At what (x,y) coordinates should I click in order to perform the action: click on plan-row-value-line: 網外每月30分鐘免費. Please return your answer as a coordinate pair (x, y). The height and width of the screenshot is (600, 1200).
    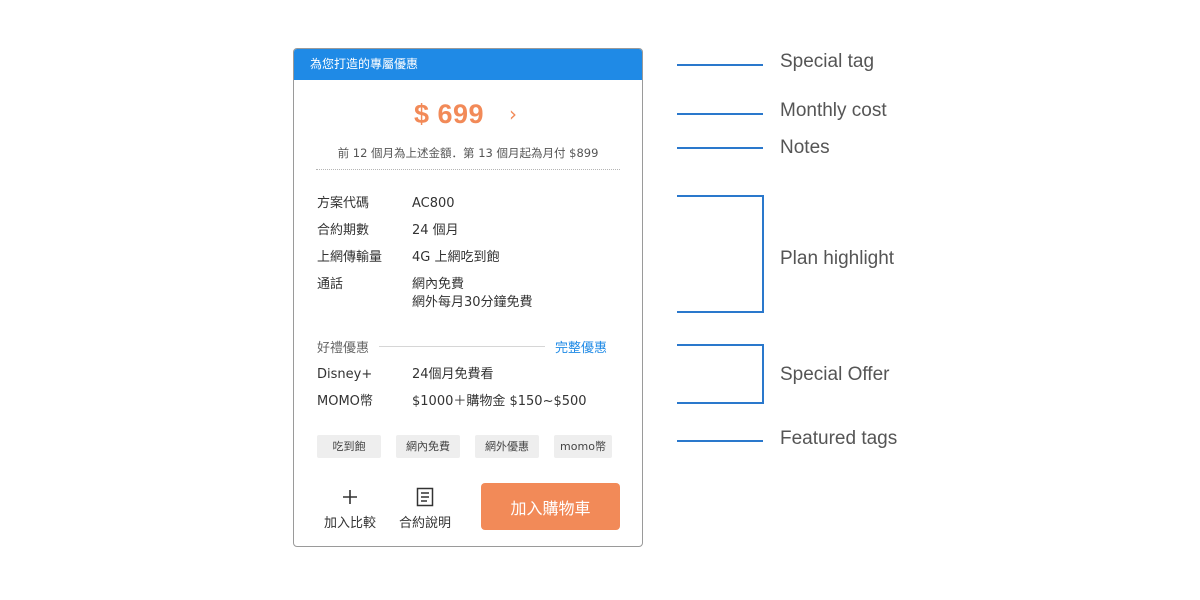
    Looking at the image, I should click on (472, 302).